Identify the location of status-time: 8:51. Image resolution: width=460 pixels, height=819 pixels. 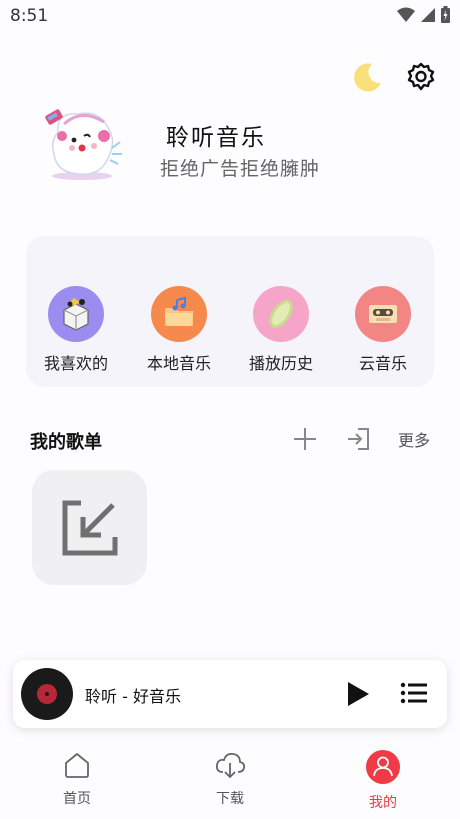
(29, 16).